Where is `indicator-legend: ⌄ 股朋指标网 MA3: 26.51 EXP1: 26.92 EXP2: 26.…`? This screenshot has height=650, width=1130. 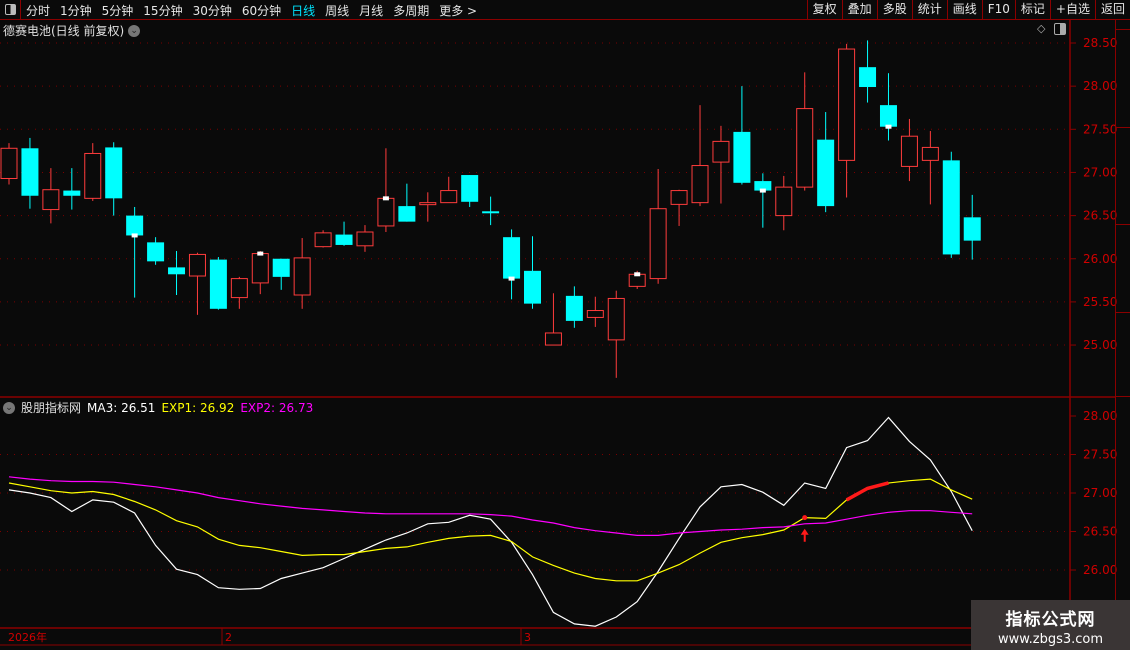 indicator-legend: ⌄ 股朋指标网 MA3: 26.51 EXP1: 26.92 EXP2: 26.… is located at coordinates (158, 407).